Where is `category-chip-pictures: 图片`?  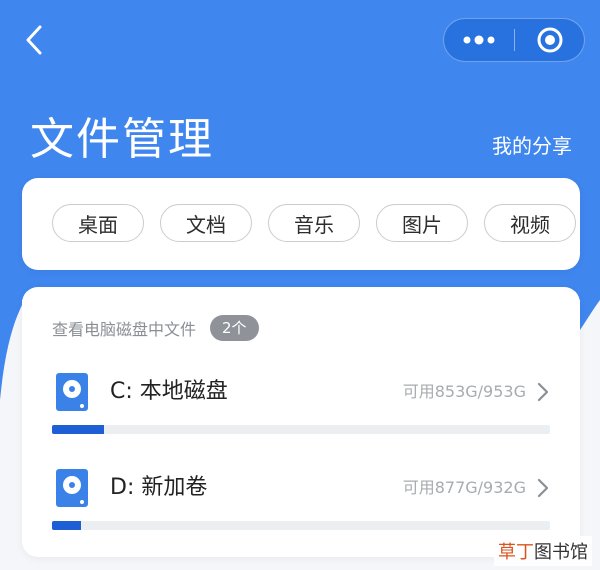 category-chip-pictures: 图片 is located at coordinates (422, 223).